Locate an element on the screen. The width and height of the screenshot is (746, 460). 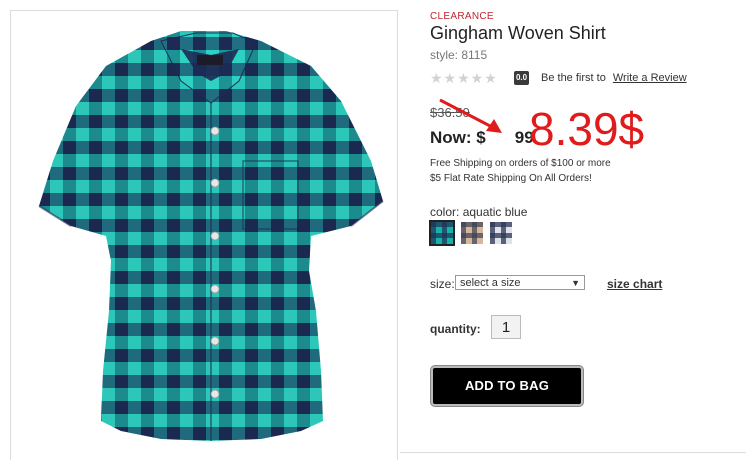
dropdown-caret-icon: ▼ is located at coordinates (575, 283).